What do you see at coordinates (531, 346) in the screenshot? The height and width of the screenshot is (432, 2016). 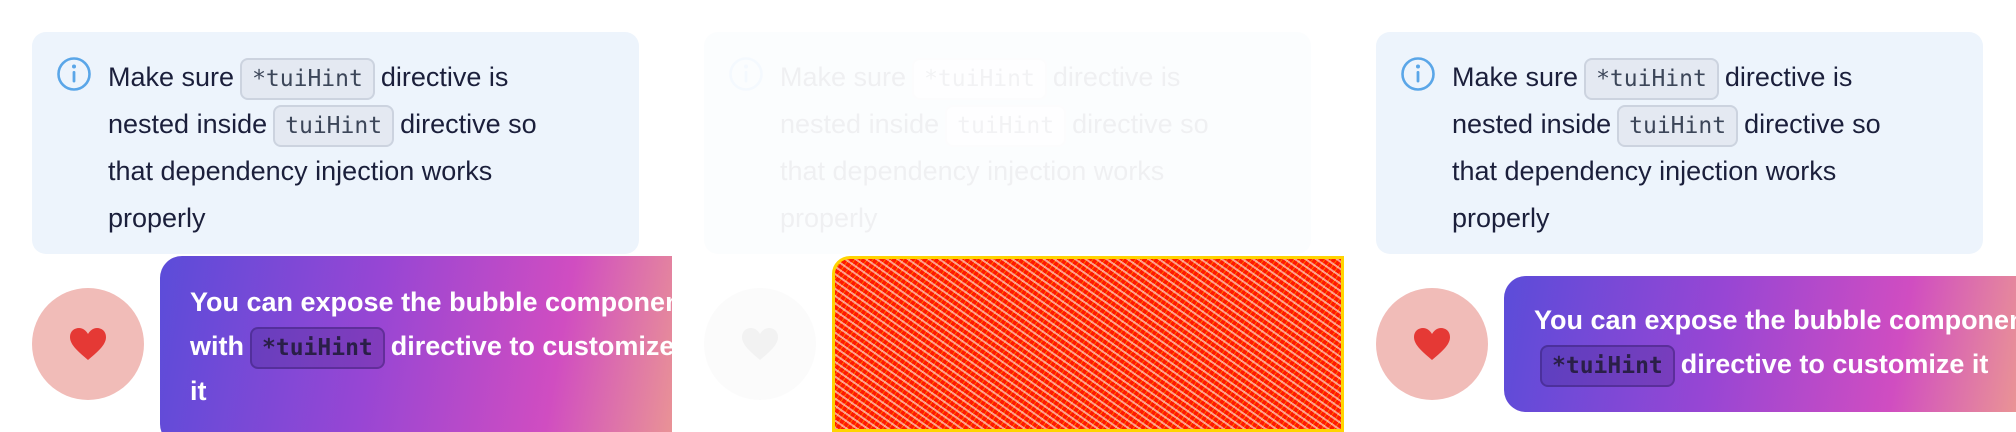 I see `bubble-after-code: directive to customize` at bounding box center [531, 346].